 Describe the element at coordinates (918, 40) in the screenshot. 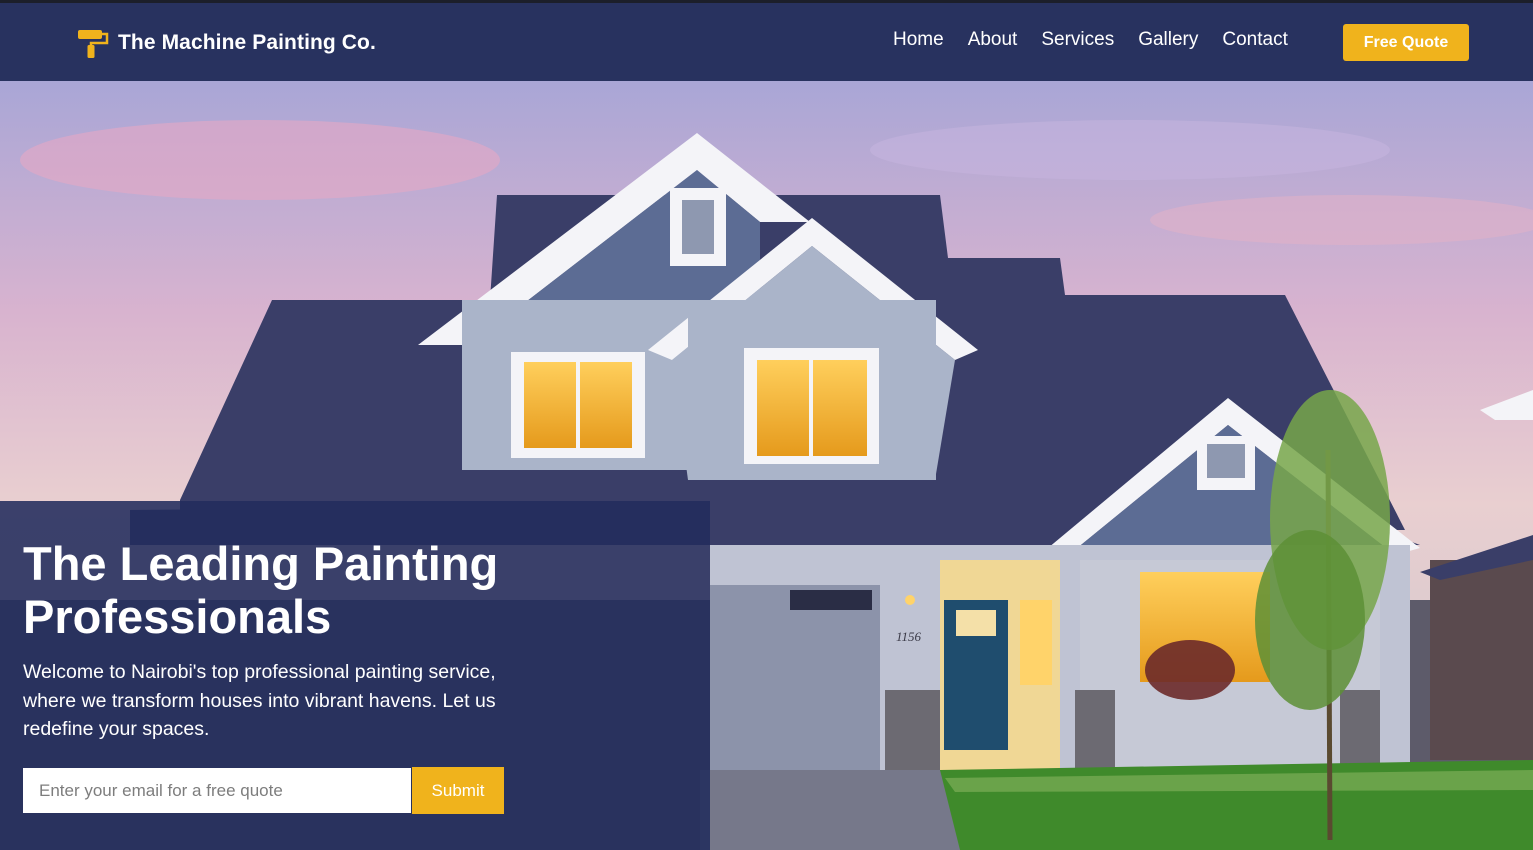

I see `nav-home: Home` at that location.